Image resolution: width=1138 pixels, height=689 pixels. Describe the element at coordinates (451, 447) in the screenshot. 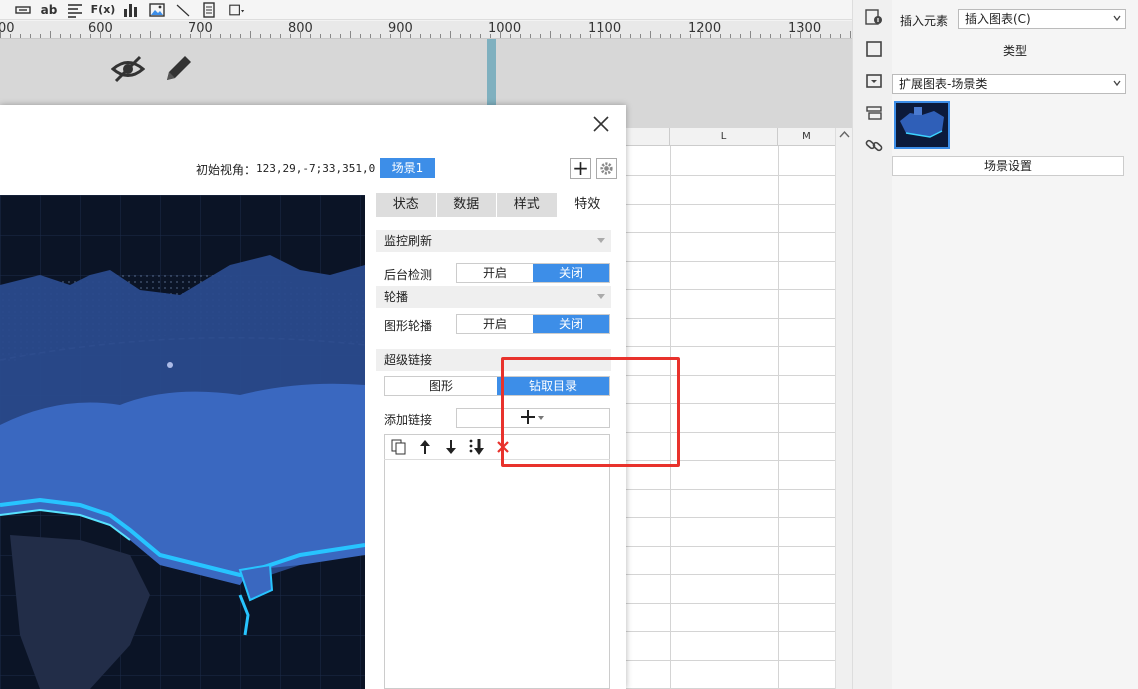

I see `arrow-down-icon` at that location.